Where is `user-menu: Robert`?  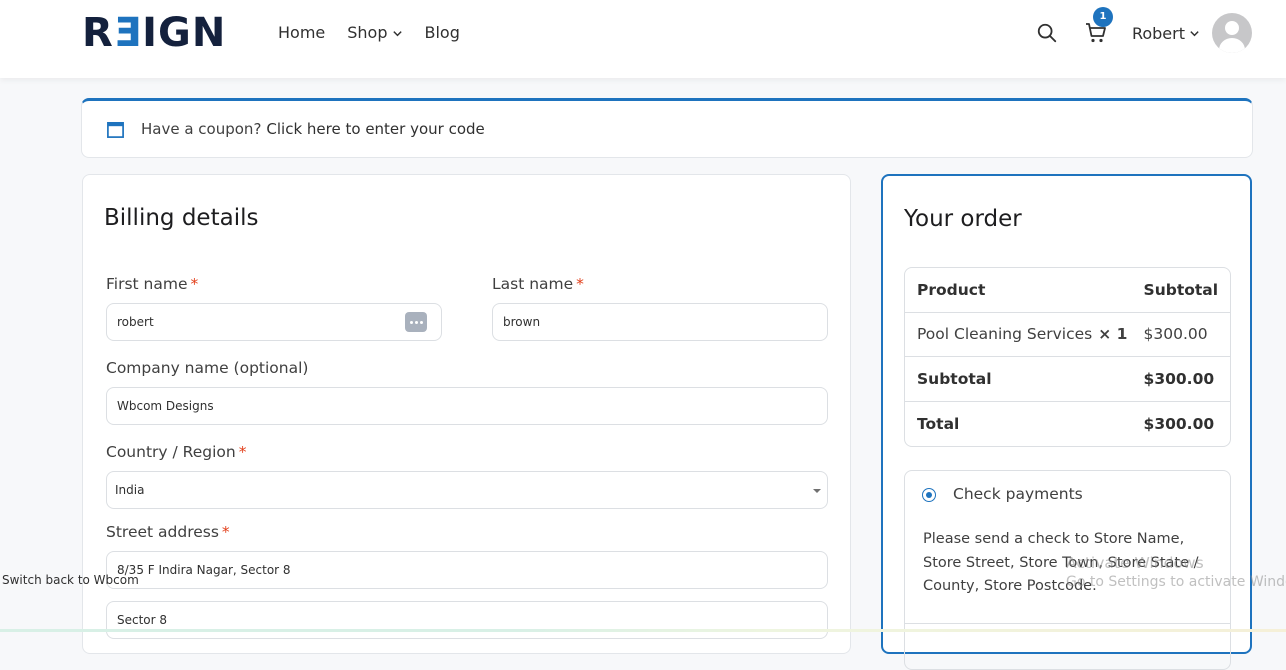
user-menu: Robert is located at coordinates (1158, 33).